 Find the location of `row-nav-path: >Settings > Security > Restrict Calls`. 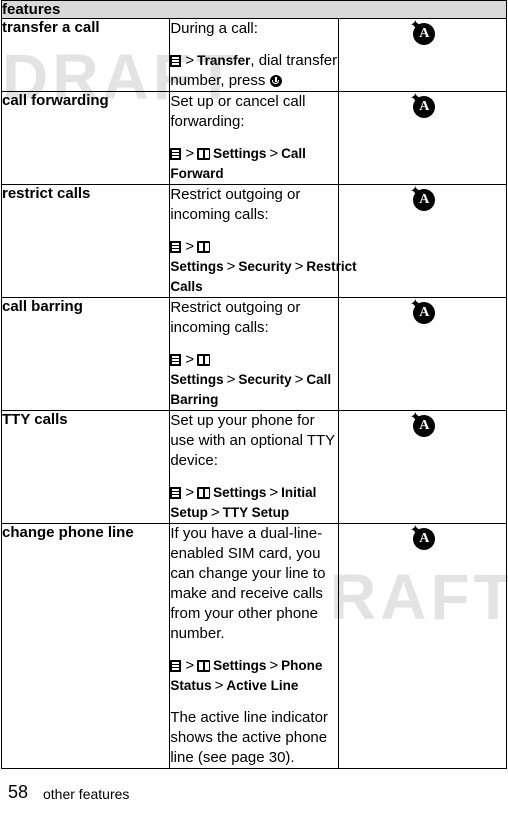

row-nav-path: >Settings > Security > Restrict Calls is located at coordinates (263, 267).